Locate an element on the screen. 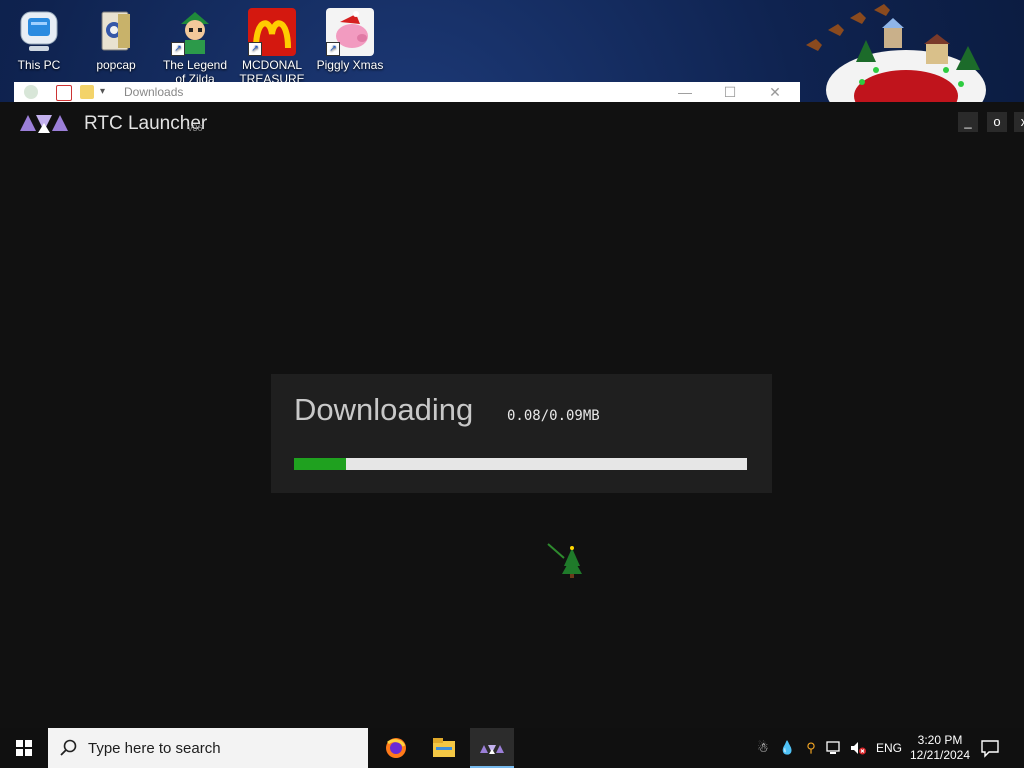  search-icon is located at coordinates (69, 750).